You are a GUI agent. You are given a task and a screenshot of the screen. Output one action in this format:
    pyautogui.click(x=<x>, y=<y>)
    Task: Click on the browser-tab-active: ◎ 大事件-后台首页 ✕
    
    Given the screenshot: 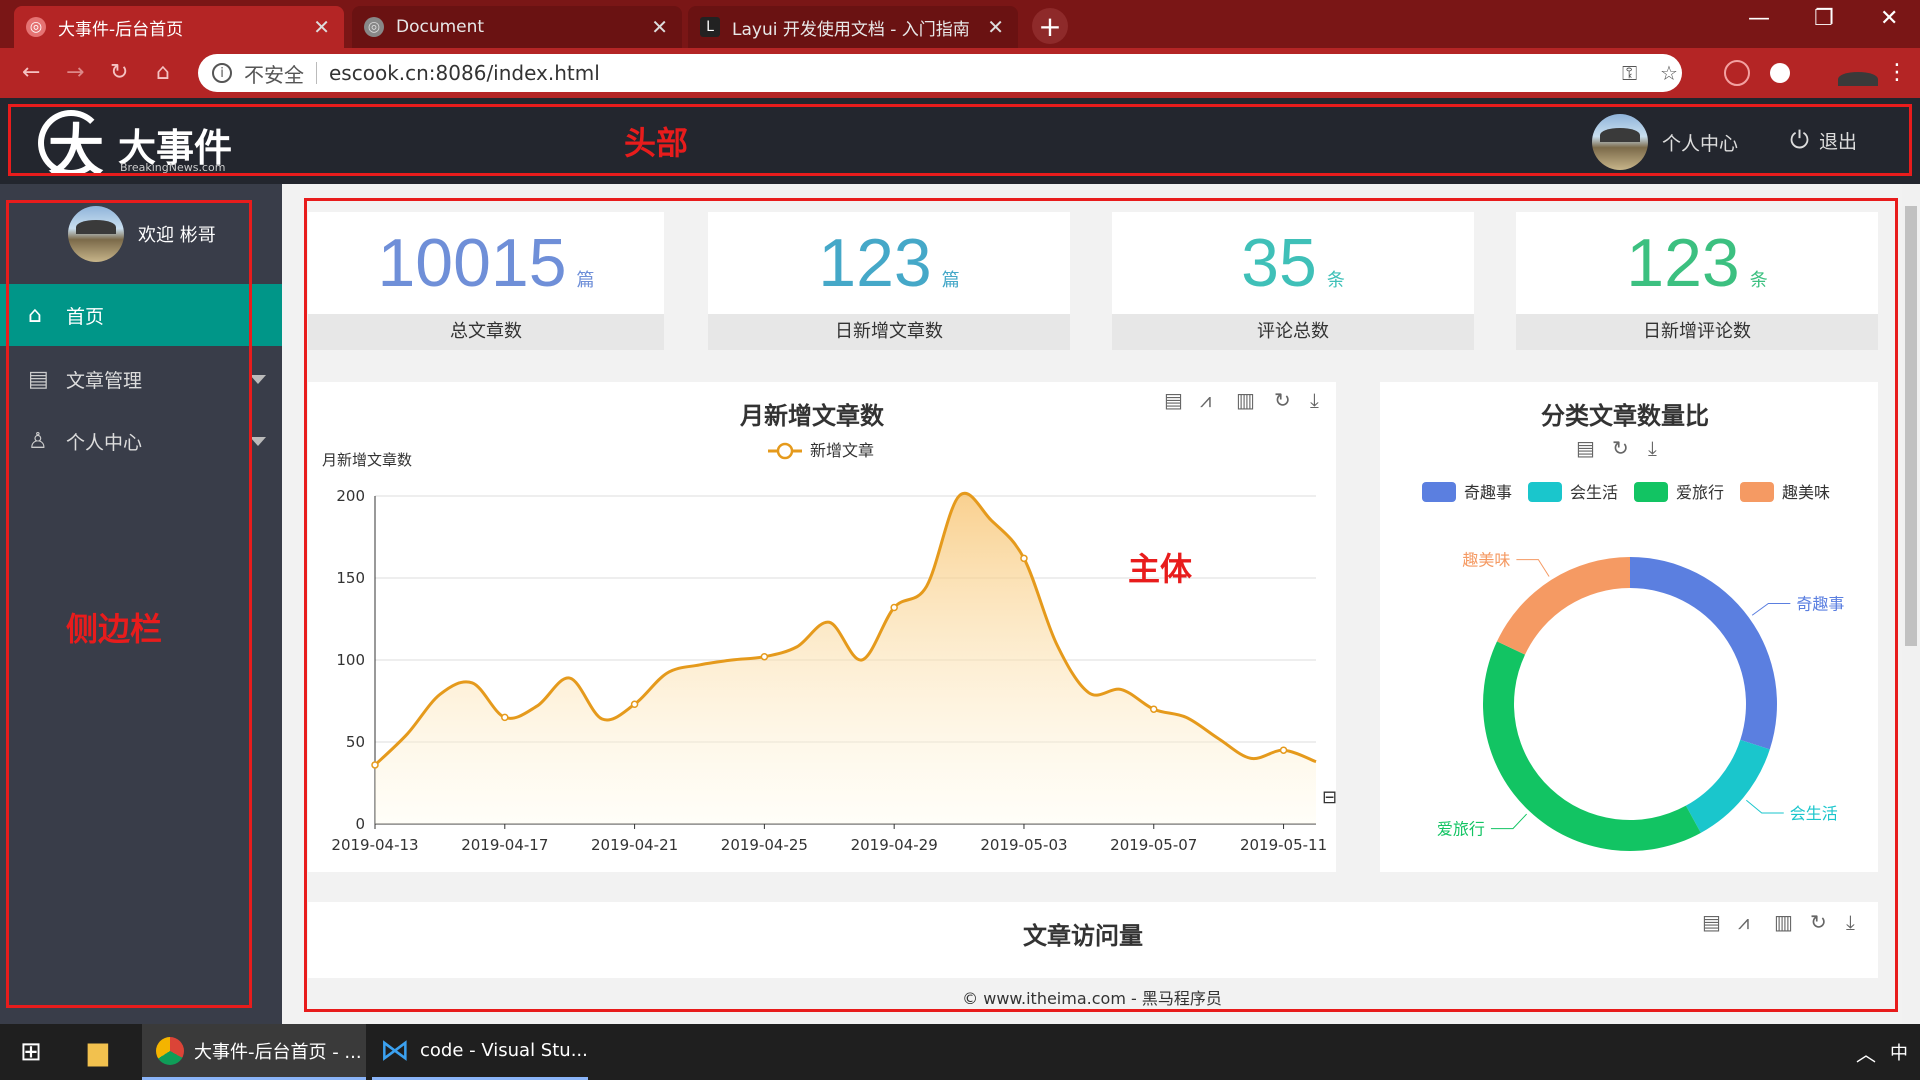 What is the action you would take?
    pyautogui.click(x=179, y=27)
    